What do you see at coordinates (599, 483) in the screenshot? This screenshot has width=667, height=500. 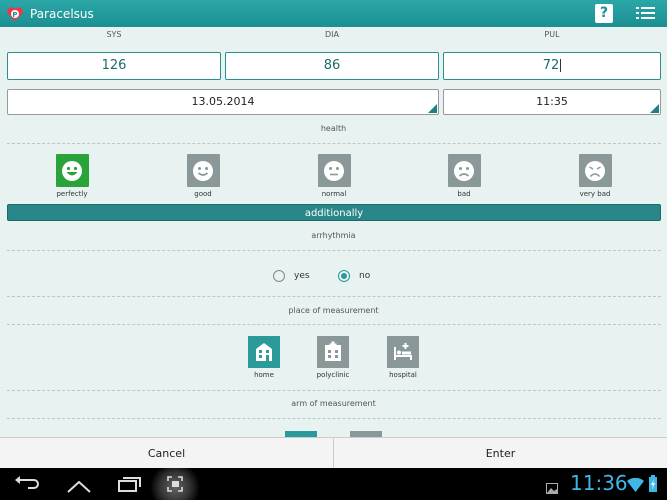 I see `status-clock: 11:36` at bounding box center [599, 483].